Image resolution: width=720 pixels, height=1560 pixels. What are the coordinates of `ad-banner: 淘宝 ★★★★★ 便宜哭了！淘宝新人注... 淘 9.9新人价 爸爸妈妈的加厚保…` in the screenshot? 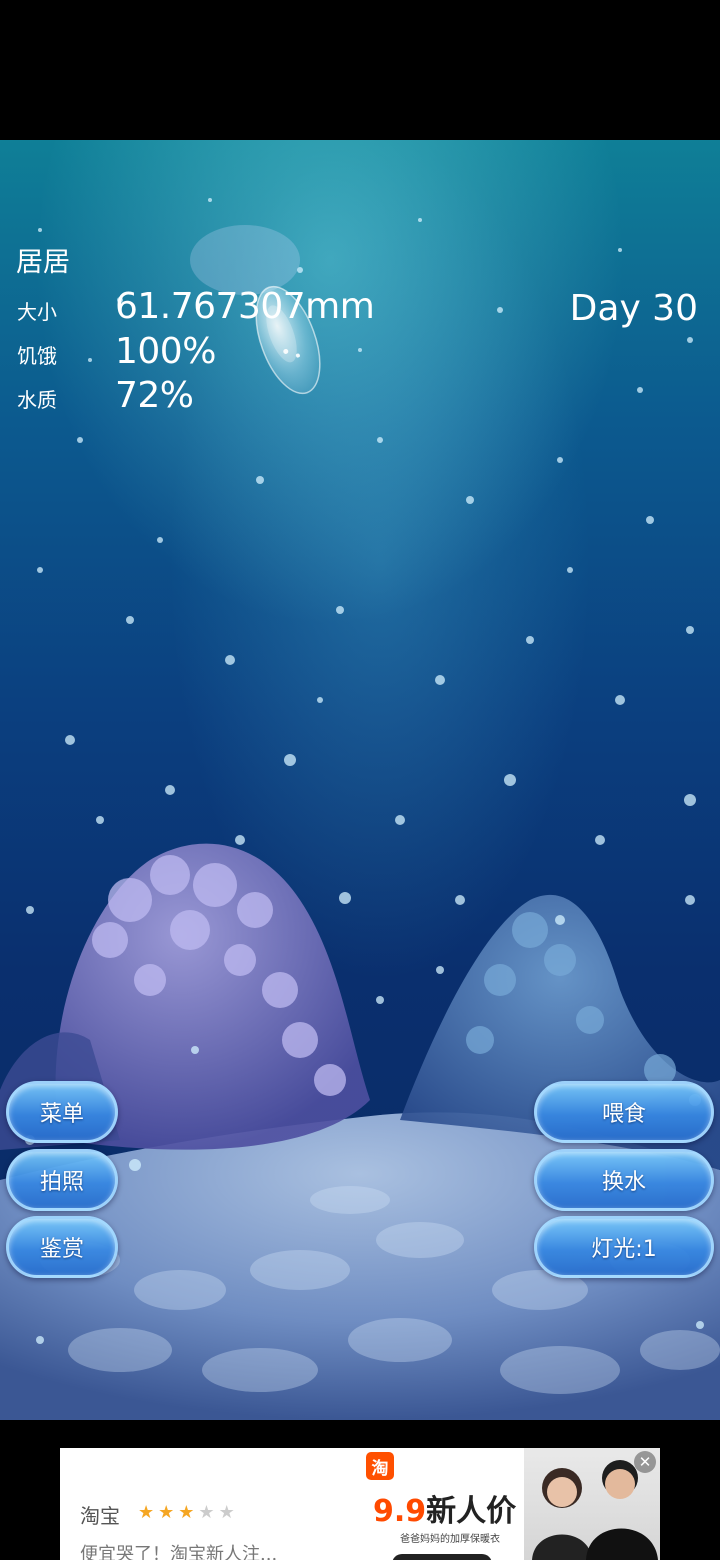 It's located at (360, 1504).